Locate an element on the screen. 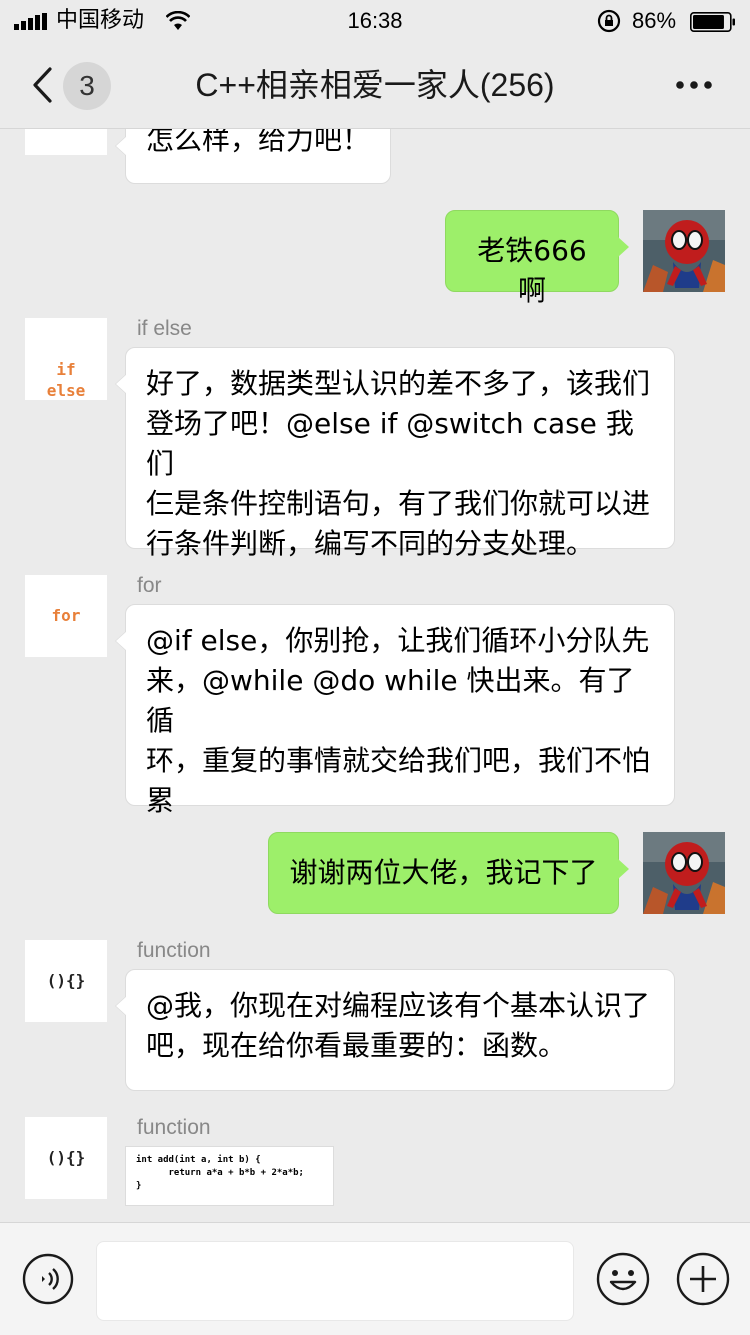  sender-name: for is located at coordinates (149, 585).